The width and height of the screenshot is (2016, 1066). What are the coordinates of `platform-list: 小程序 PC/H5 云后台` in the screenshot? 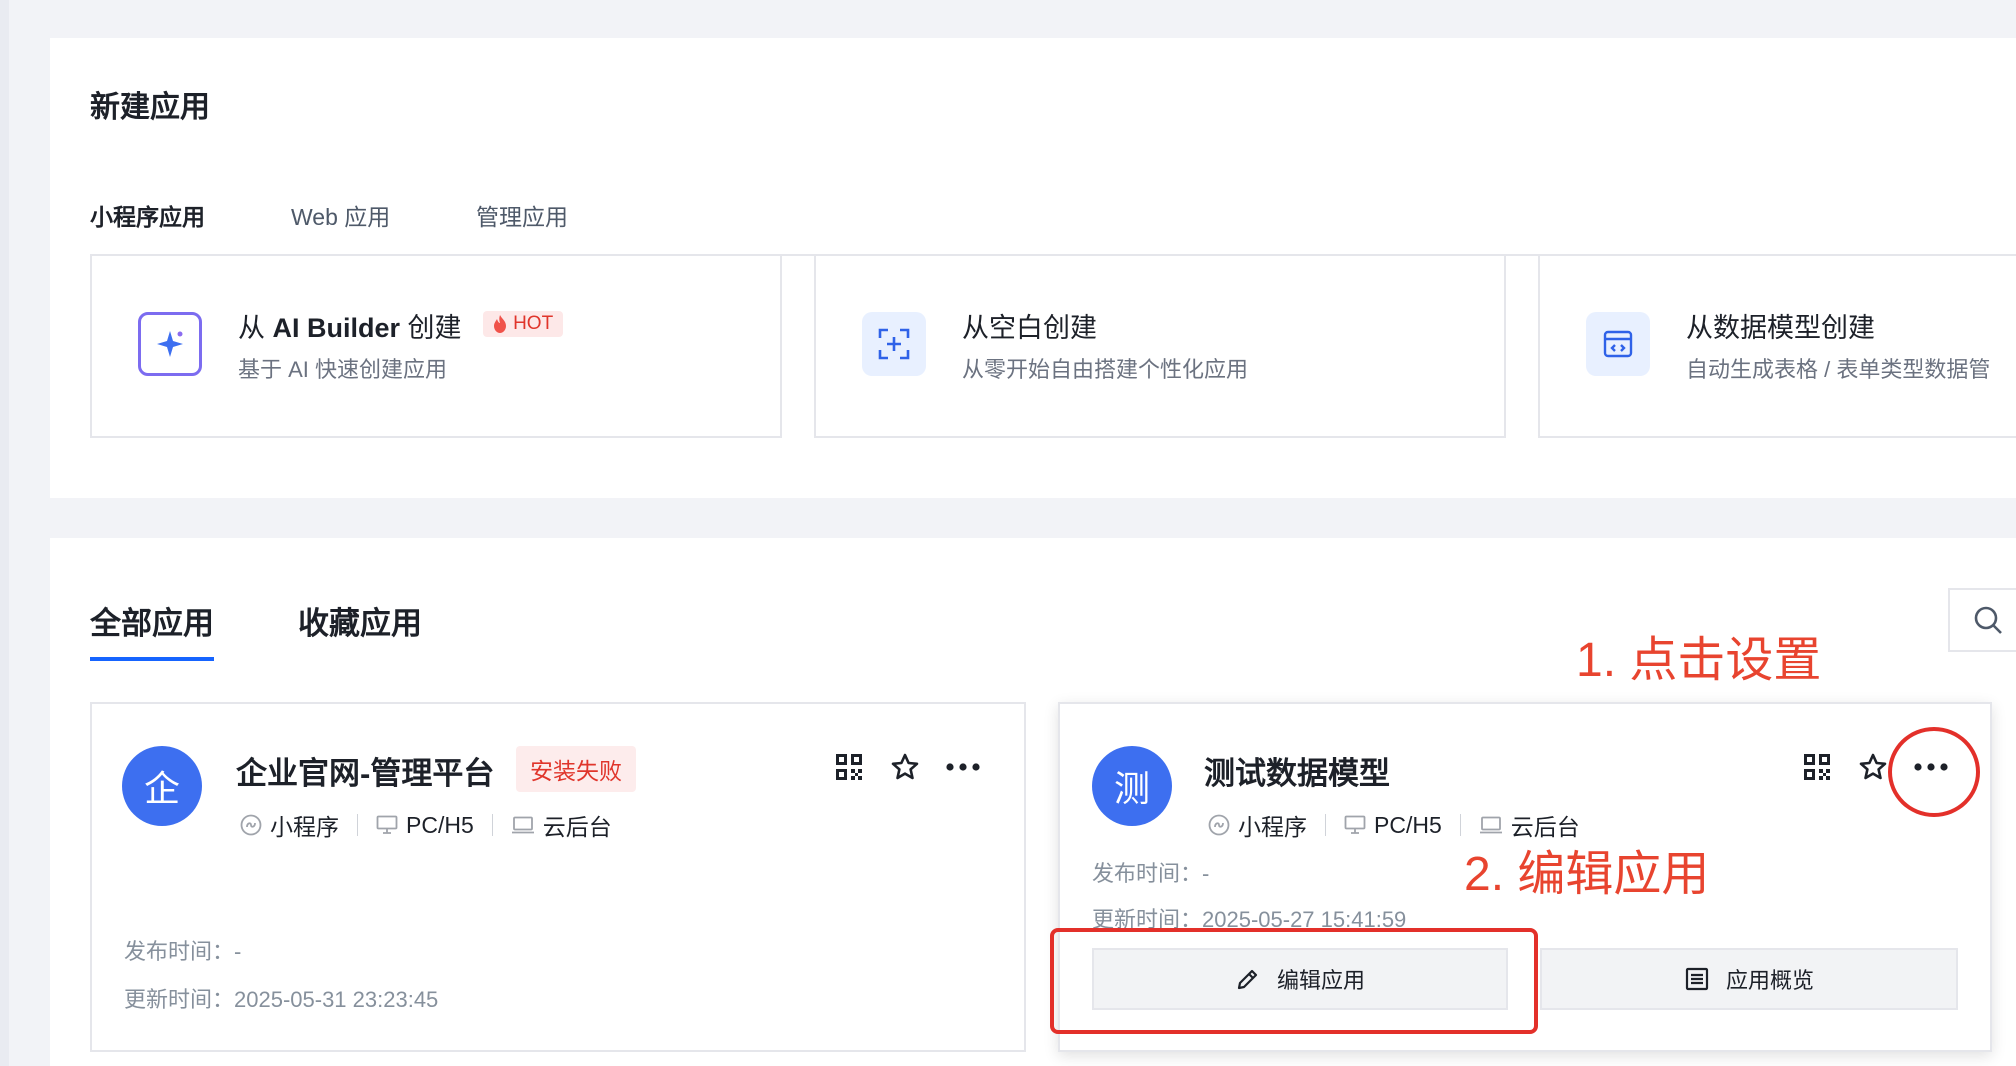 It's located at (426, 825).